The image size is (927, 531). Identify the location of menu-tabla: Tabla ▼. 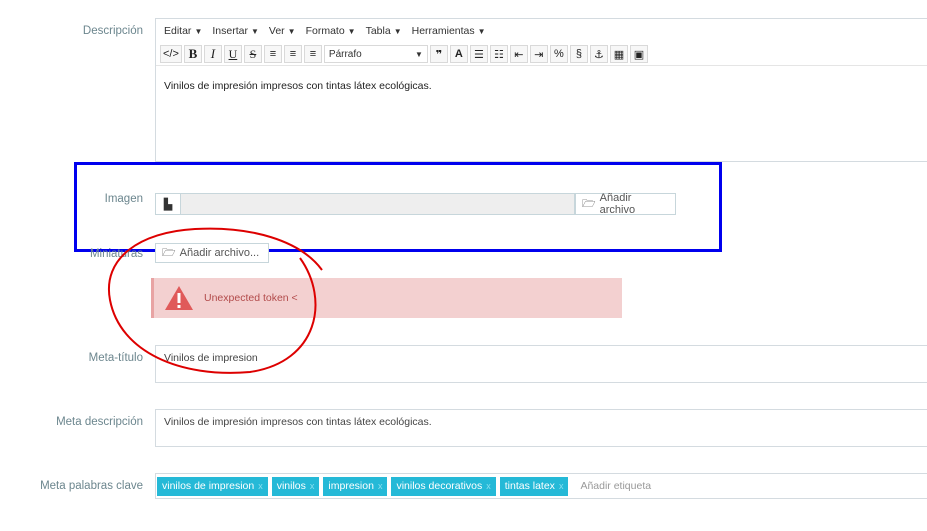
(384, 31).